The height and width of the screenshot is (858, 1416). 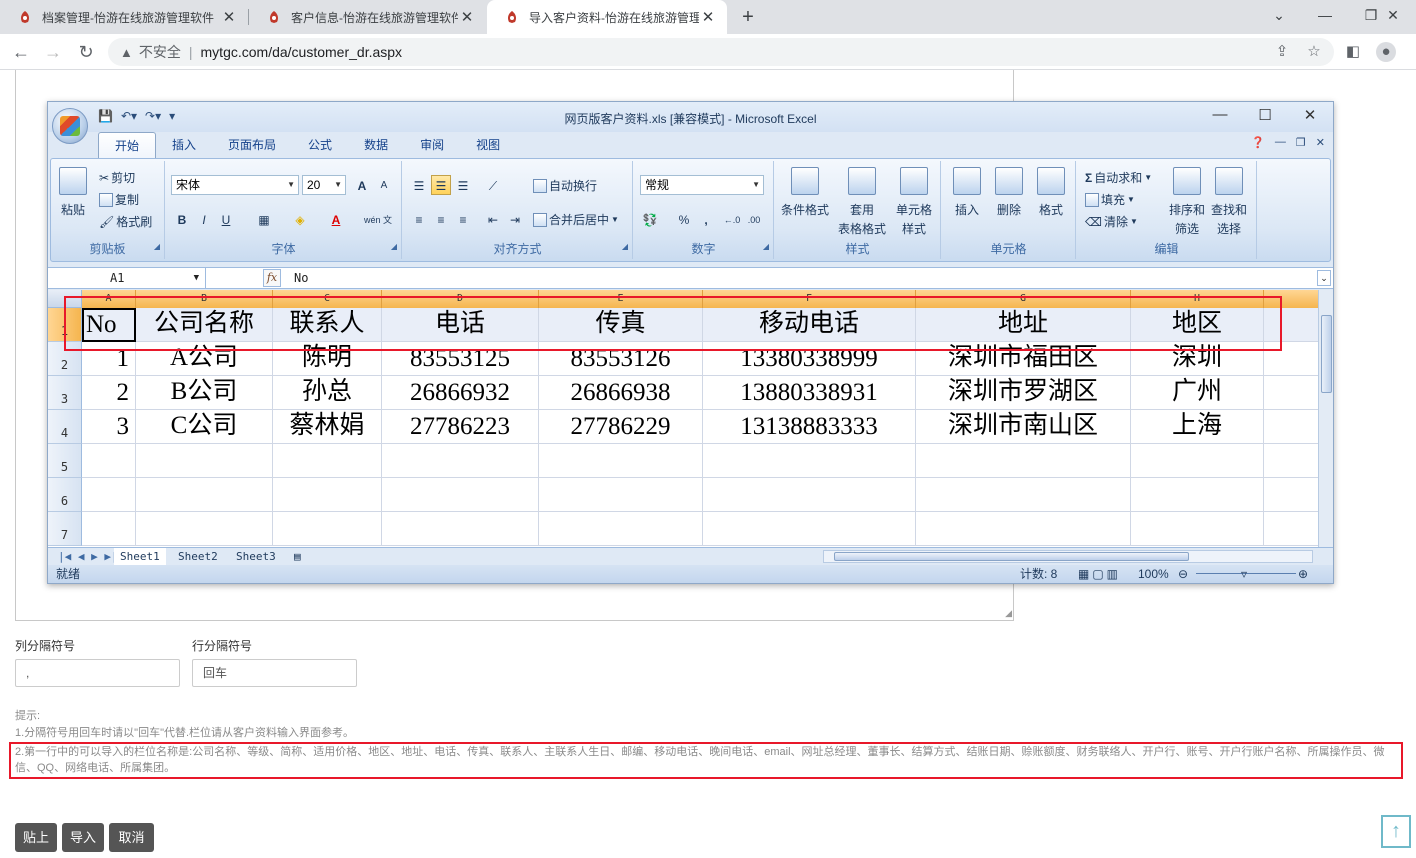 What do you see at coordinates (1396, 831) in the screenshot?
I see `back-to-top-icon: ↑` at bounding box center [1396, 831].